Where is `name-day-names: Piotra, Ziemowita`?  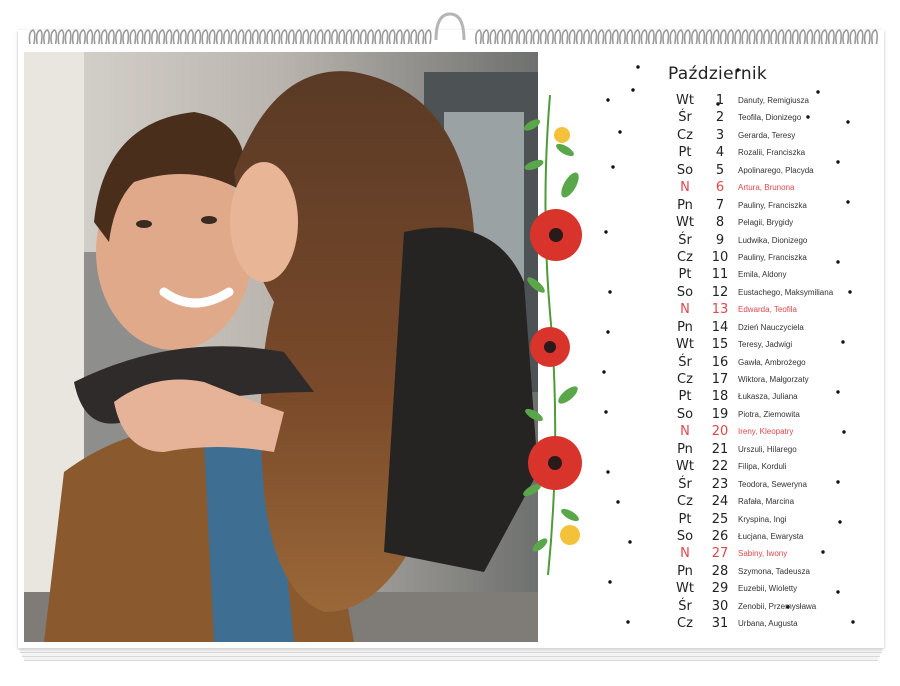 name-day-names: Piotra, Ziemowita is located at coordinates (769, 414).